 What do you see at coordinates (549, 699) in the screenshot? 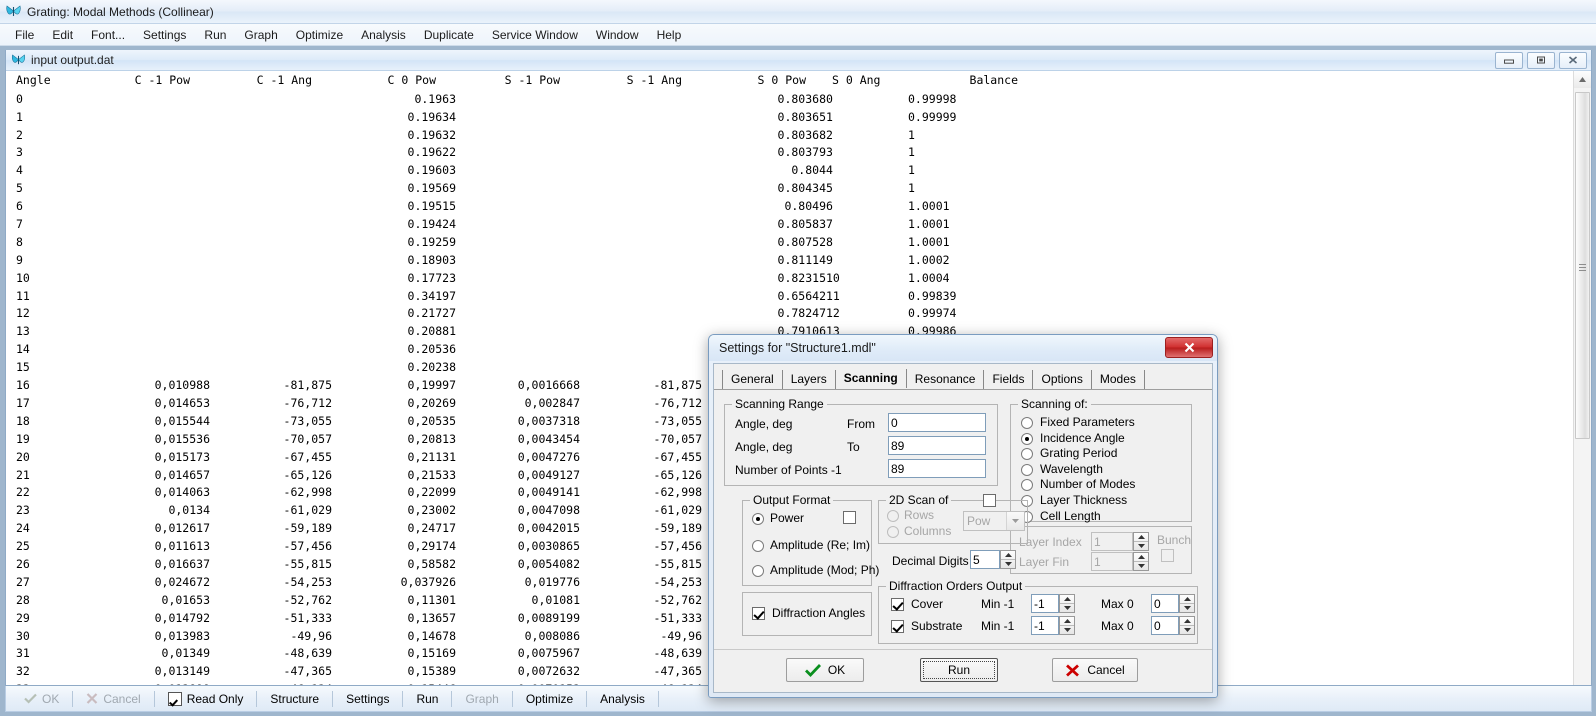
I see `toolbar-optimize-button: Optimize` at bounding box center [549, 699].